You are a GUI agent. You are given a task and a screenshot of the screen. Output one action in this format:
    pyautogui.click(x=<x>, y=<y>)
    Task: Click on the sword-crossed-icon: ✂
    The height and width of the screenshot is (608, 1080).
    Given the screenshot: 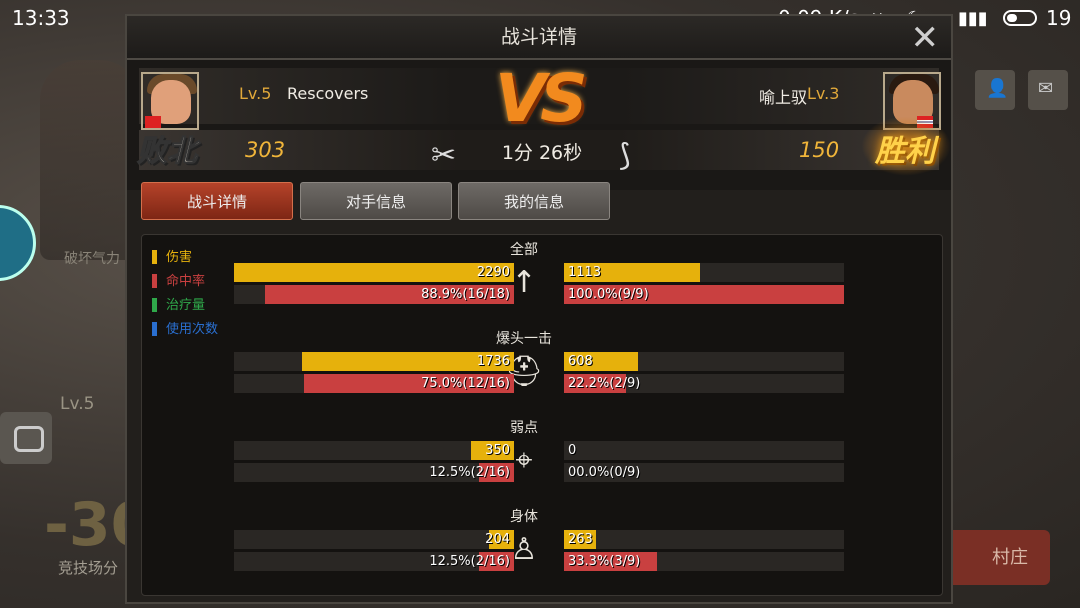 What is the action you would take?
    pyautogui.click(x=444, y=155)
    